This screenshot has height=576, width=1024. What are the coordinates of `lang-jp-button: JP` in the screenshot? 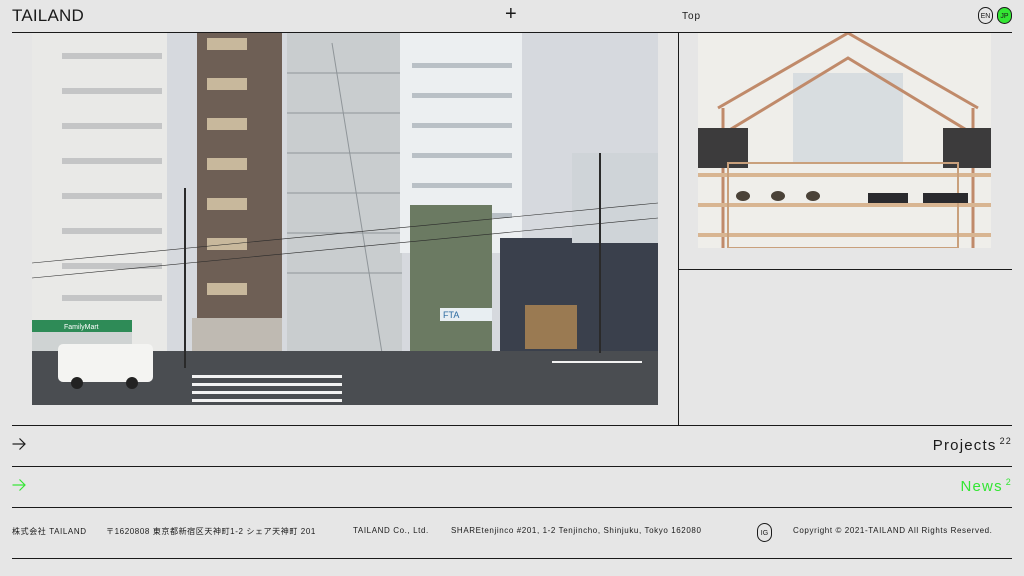 It's located at (1004, 15).